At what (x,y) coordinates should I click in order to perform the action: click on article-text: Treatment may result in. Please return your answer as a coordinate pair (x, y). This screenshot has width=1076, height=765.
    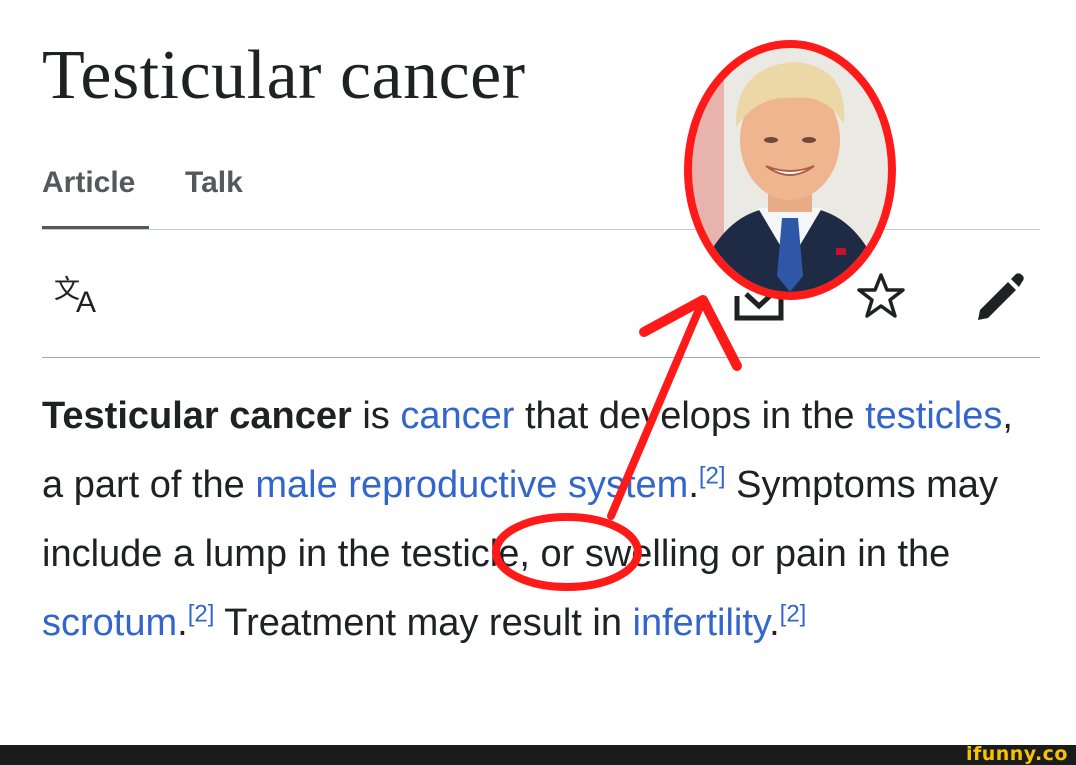
    Looking at the image, I should click on (423, 623).